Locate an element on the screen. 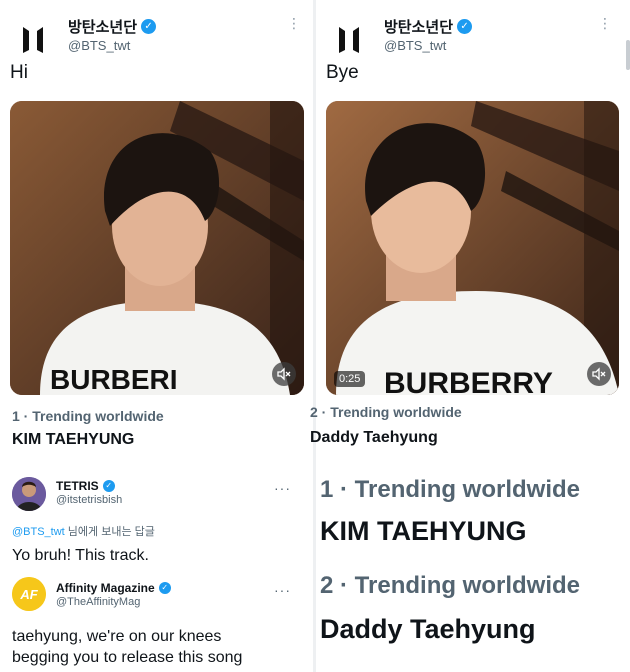 The image size is (630, 672). trend-rank: 2 · Trending worldwide is located at coordinates (386, 412).